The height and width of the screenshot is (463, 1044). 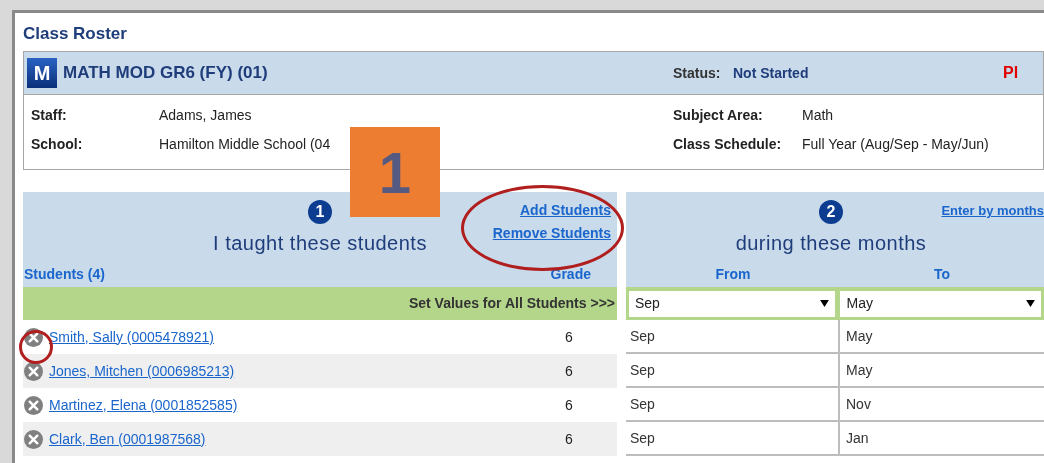 What do you see at coordinates (895, 144) in the screenshot?
I see `detail-value: Full Year (Aug/Sep - May/Jun)` at bounding box center [895, 144].